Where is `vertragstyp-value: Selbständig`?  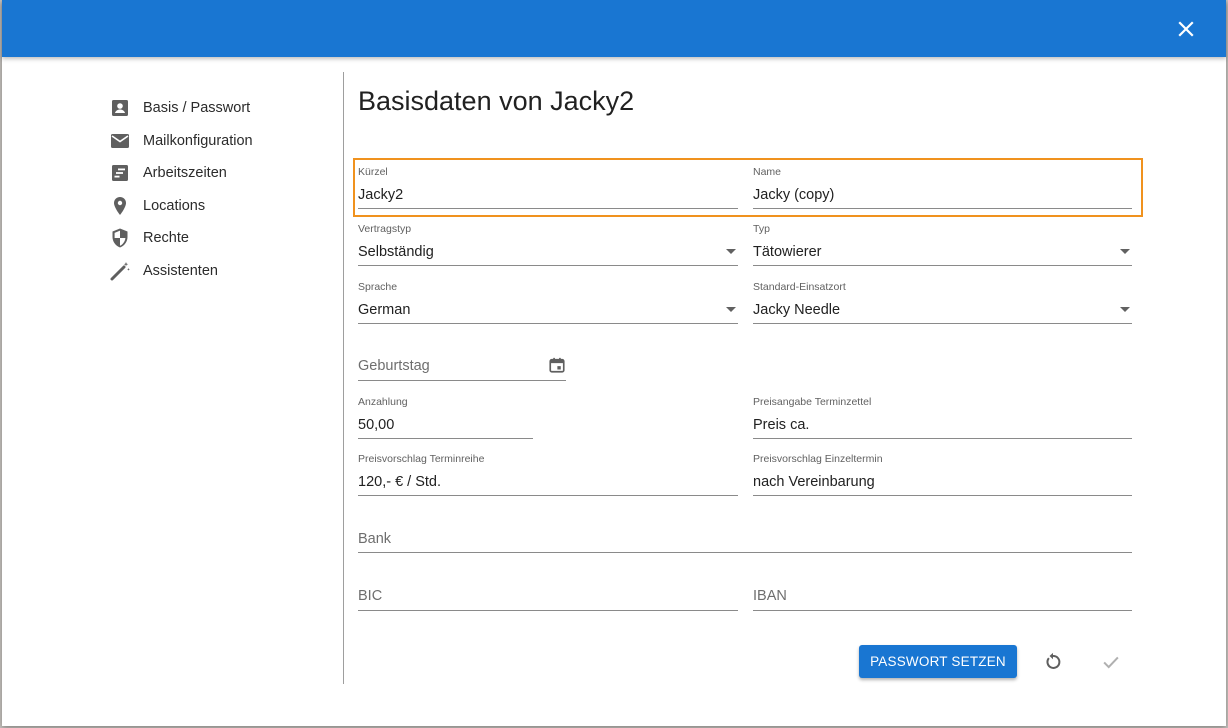 vertragstyp-value: Selbständig is located at coordinates (396, 252).